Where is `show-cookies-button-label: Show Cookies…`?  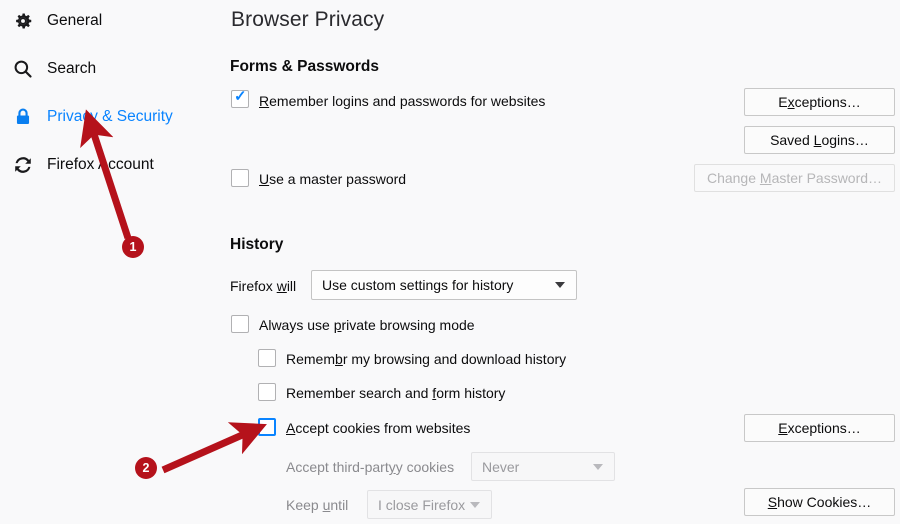
show-cookies-button-label: Show Cookies… is located at coordinates (819, 502).